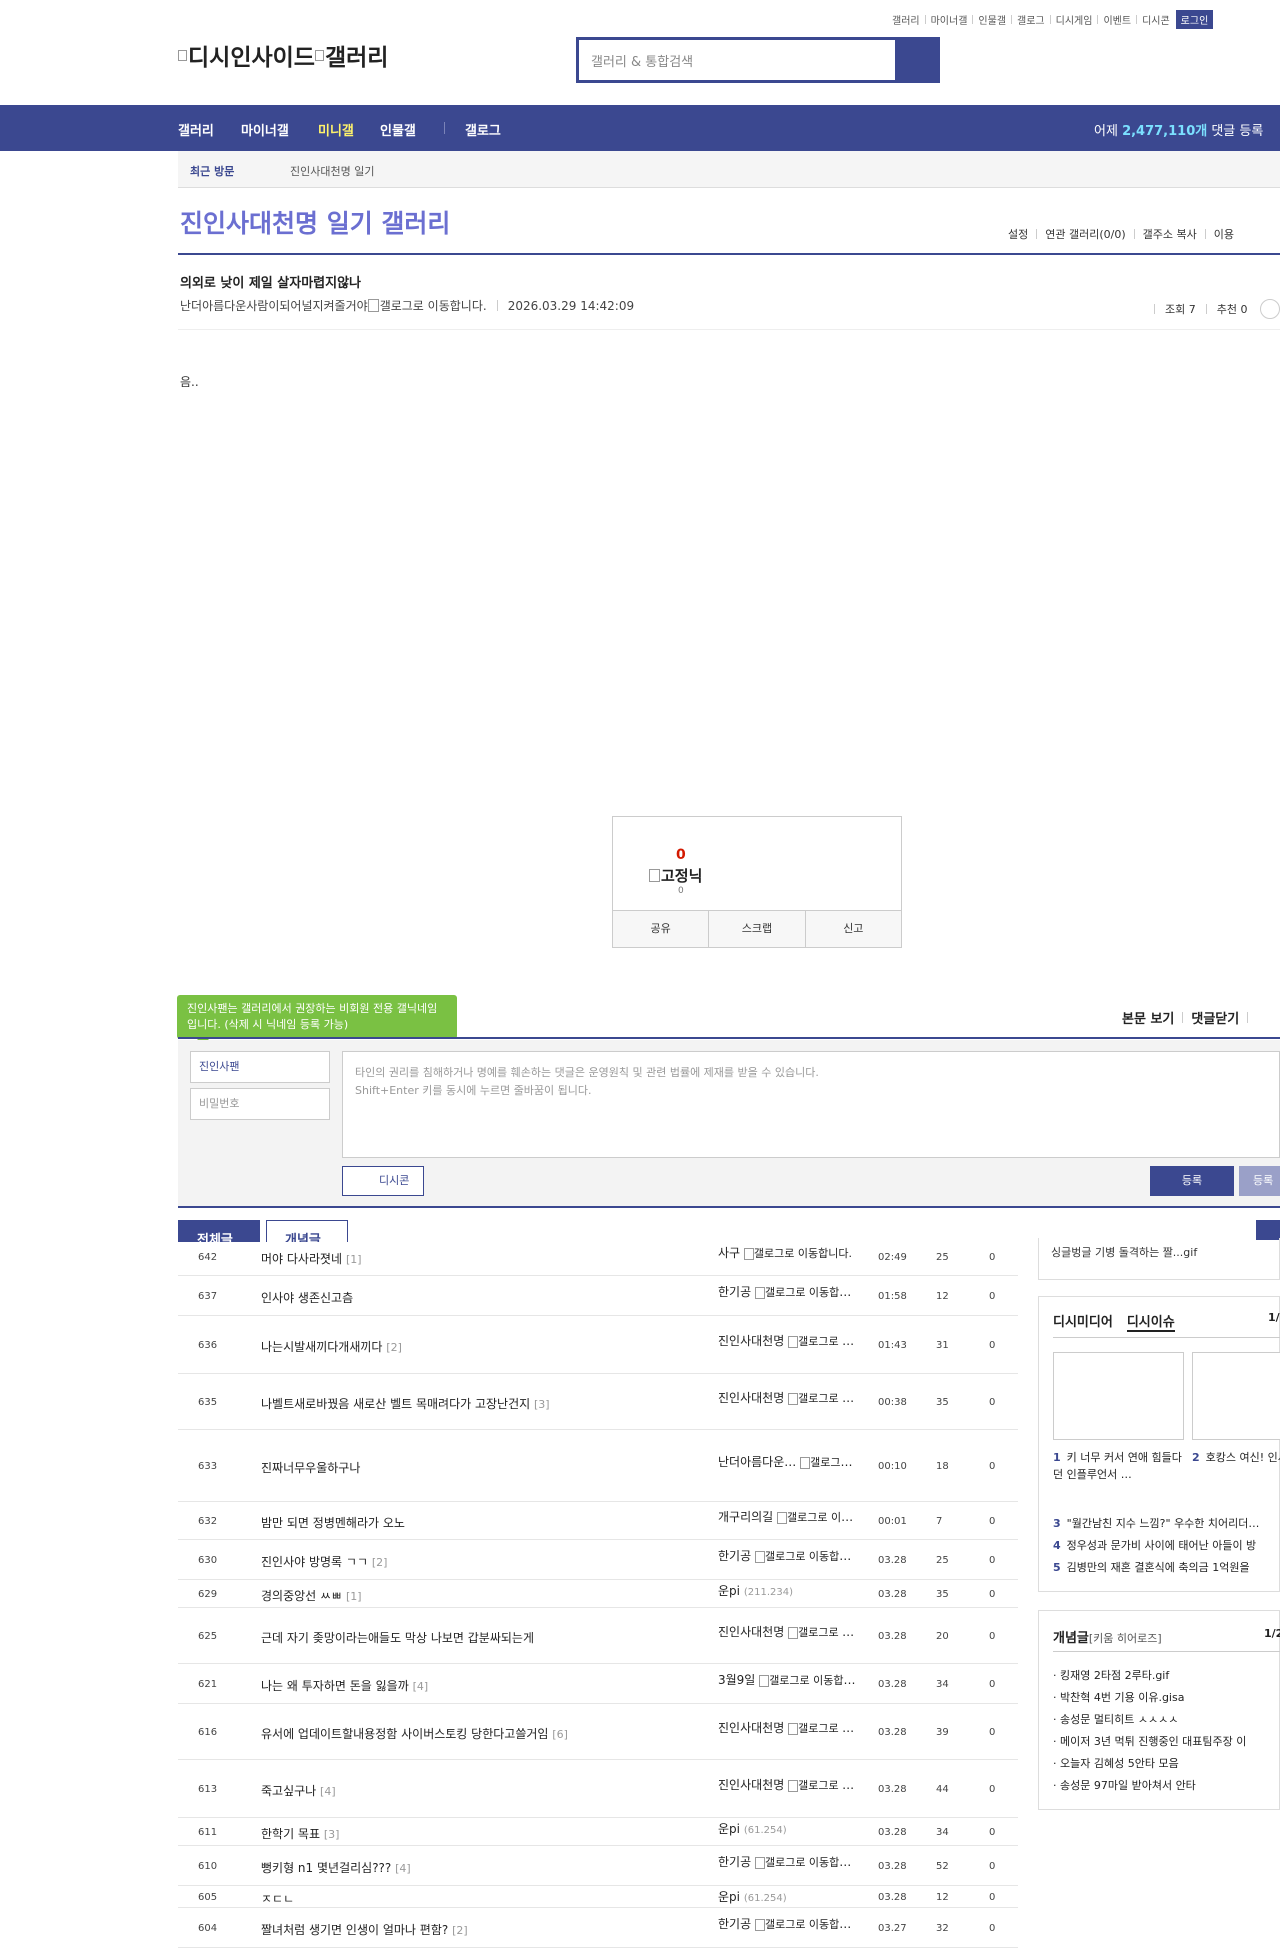 Image resolution: width=1280 pixels, height=1960 pixels. Describe the element at coordinates (788, 1461) in the screenshot. I see `post-writer: 난더아름다운… 갤로그로 이동합니다.` at that location.